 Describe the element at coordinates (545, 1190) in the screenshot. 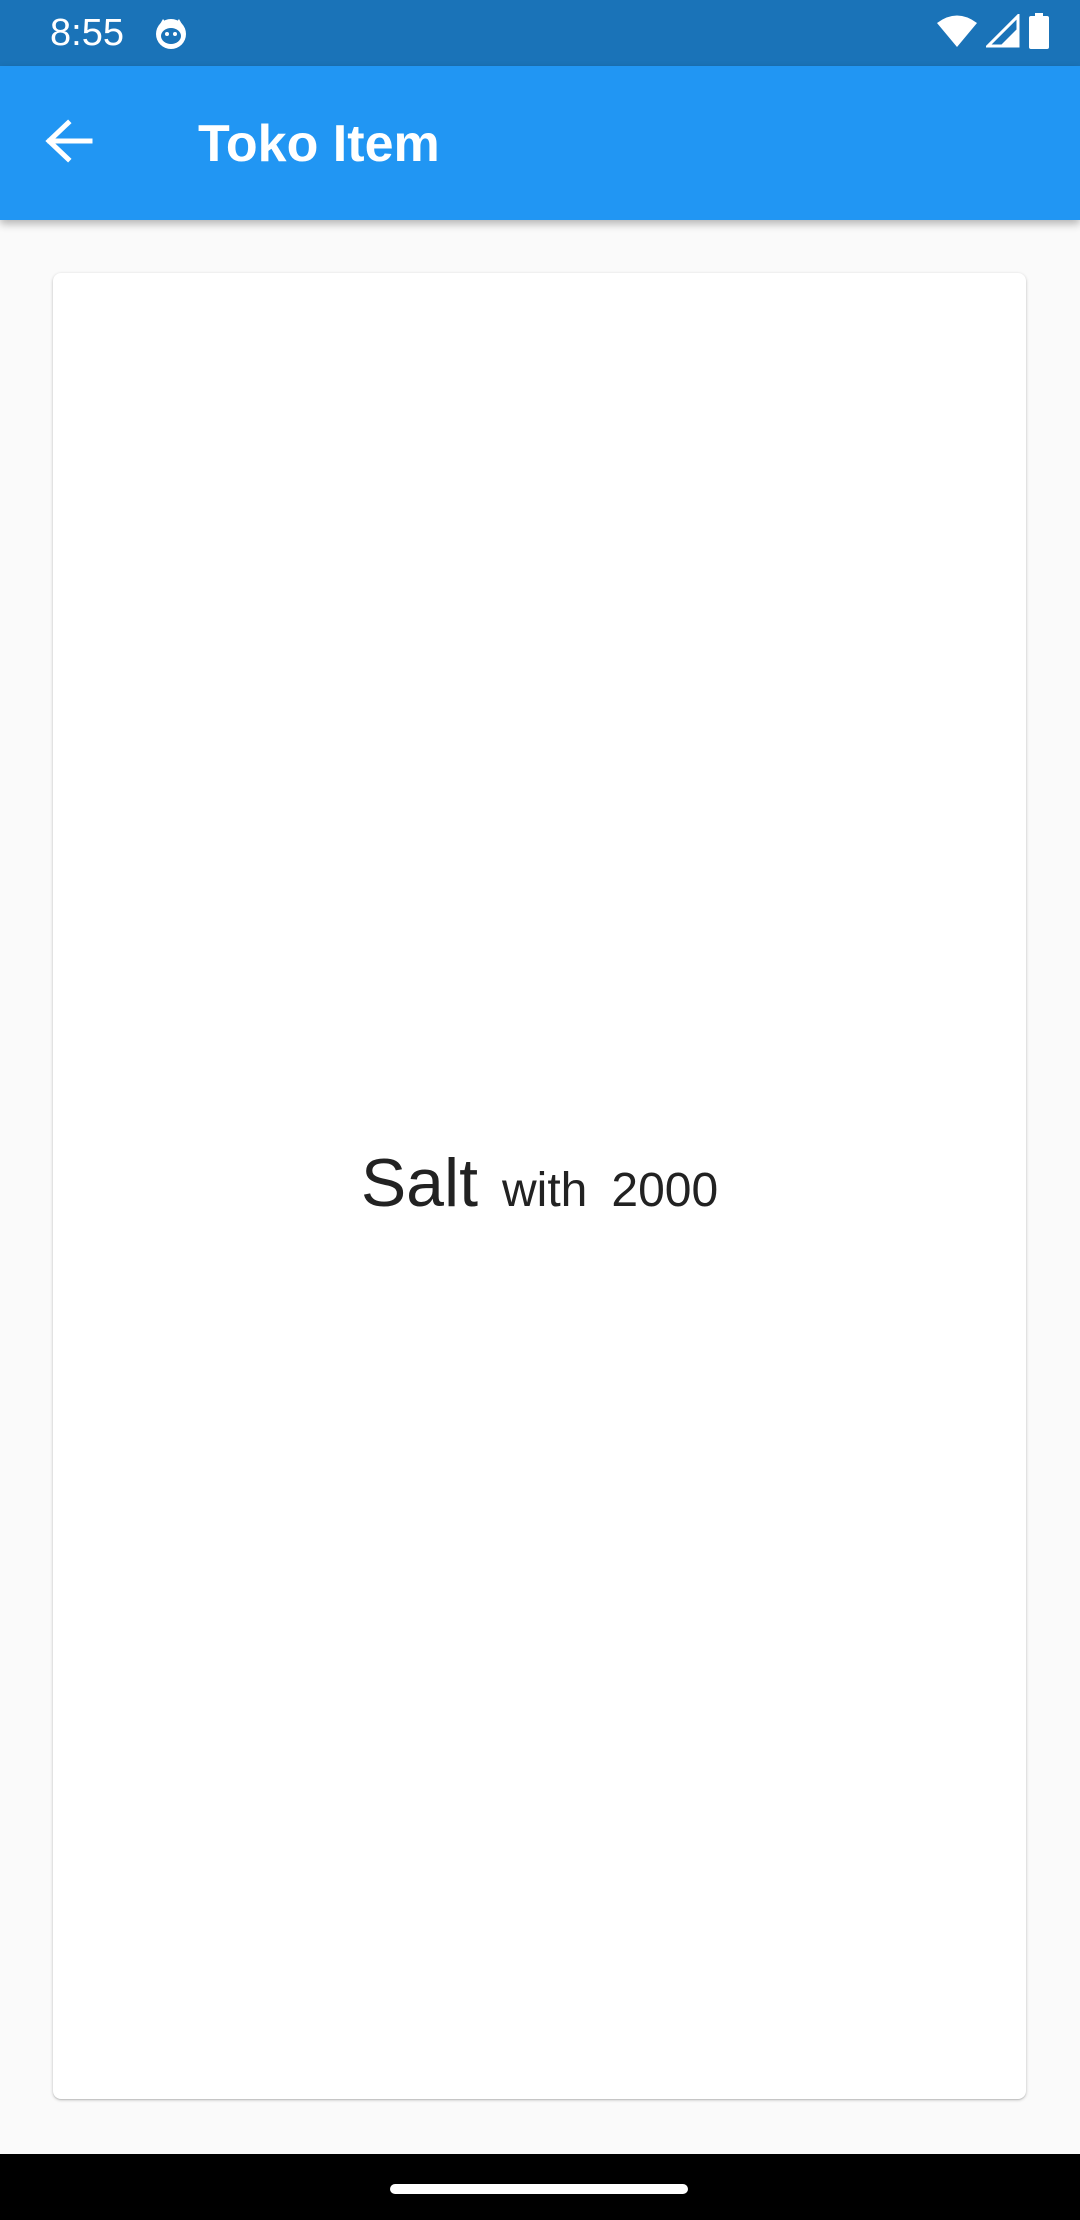

I see `item-connector: with` at that location.